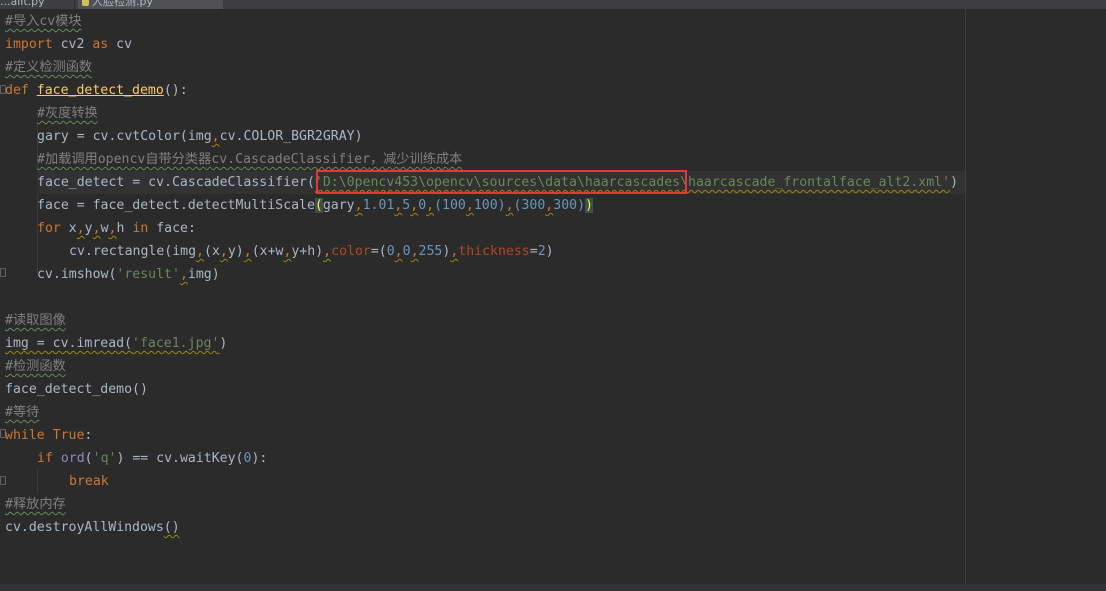 The width and height of the screenshot is (1106, 591). Describe the element at coordinates (122, 4) in the screenshot. I see `tab-label: 人脸检测.py` at that location.